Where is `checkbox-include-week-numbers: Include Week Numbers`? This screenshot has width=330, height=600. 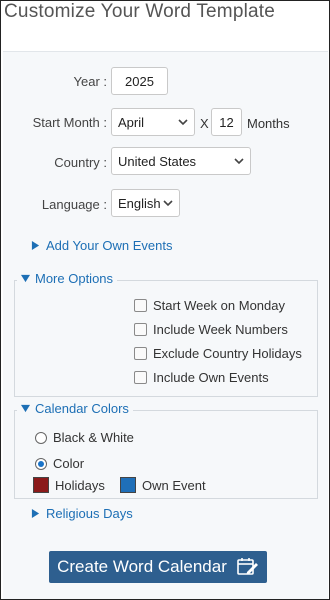 checkbox-include-week-numbers: Include Week Numbers is located at coordinates (211, 329).